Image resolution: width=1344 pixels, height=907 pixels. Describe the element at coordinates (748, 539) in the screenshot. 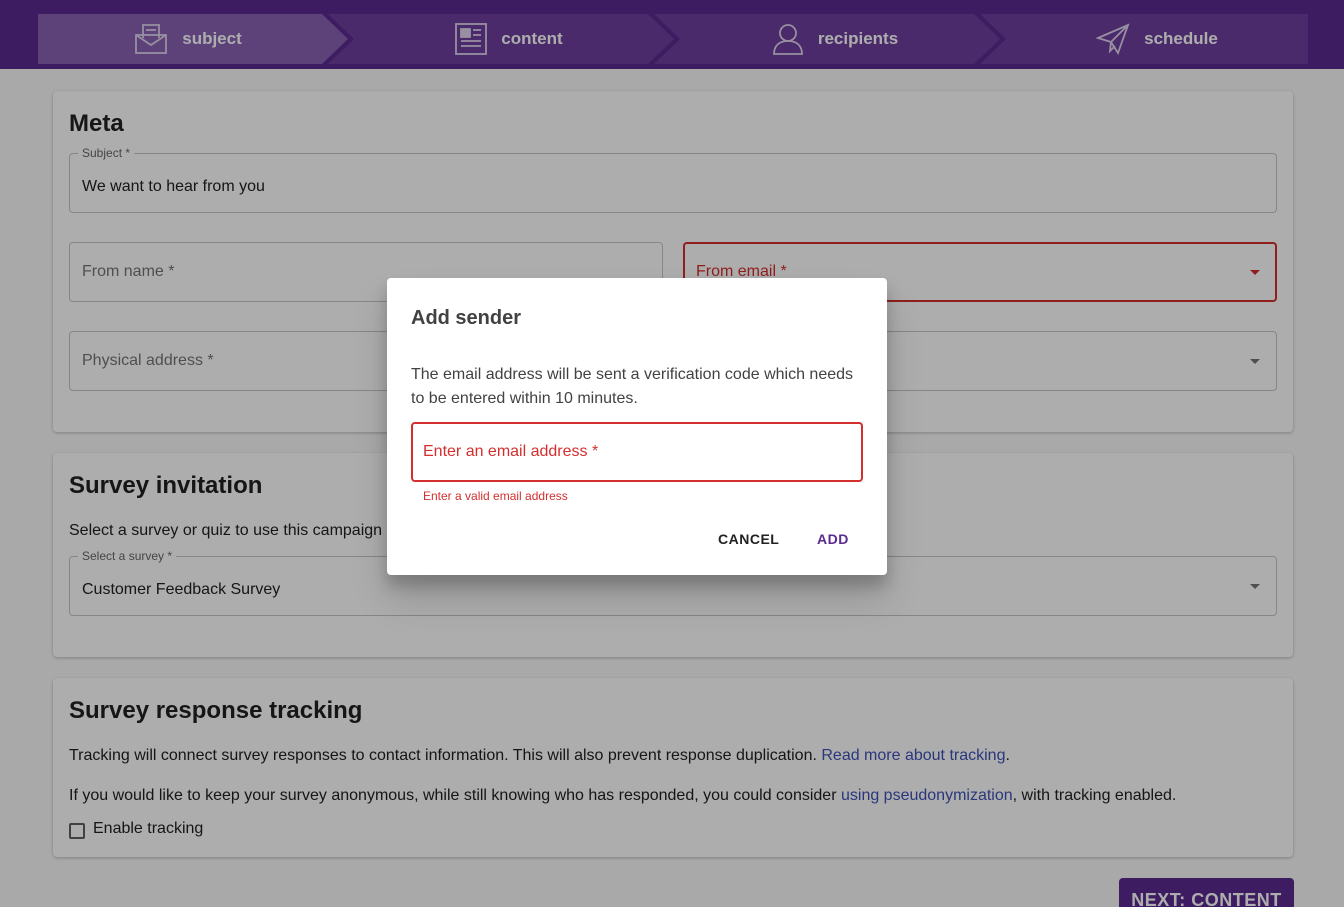

I see `cancel-button: CANCEL` at that location.